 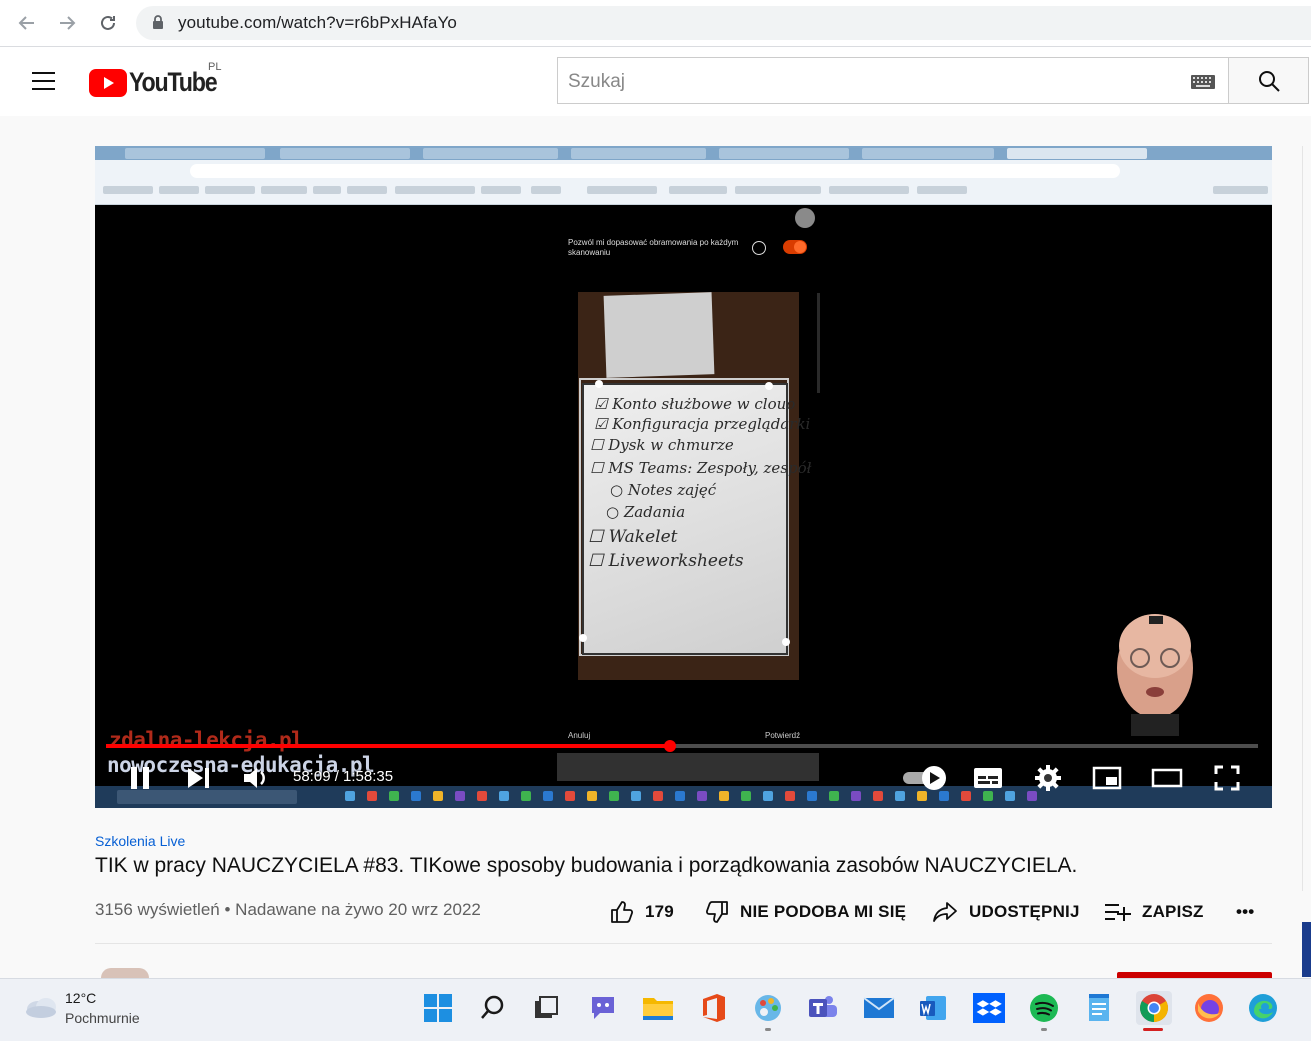 I want to click on scan-side-handle, so click(x=818, y=343).